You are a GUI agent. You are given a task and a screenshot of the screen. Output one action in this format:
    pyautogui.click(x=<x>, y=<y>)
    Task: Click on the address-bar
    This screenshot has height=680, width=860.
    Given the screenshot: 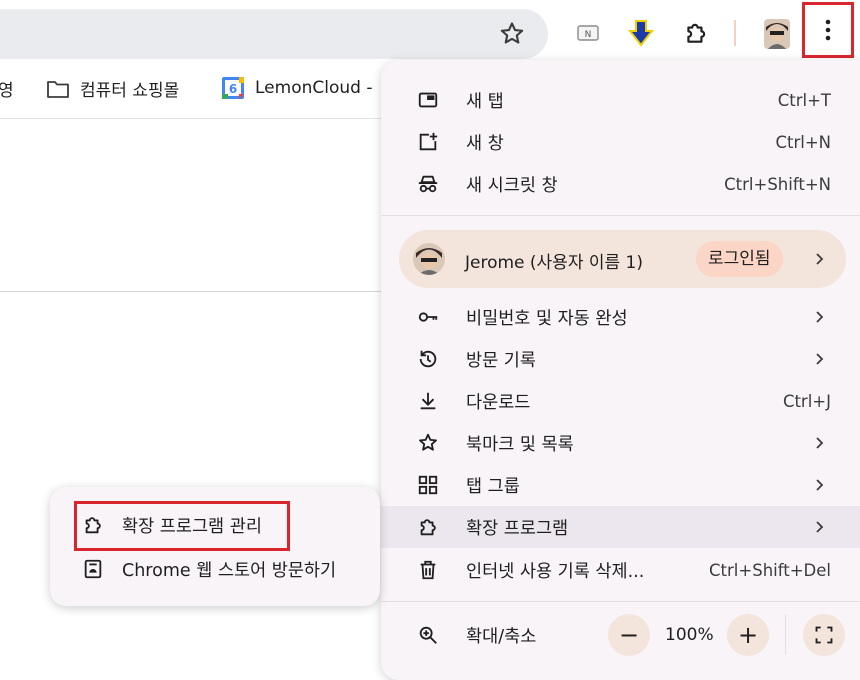 What is the action you would take?
    pyautogui.click(x=274, y=34)
    